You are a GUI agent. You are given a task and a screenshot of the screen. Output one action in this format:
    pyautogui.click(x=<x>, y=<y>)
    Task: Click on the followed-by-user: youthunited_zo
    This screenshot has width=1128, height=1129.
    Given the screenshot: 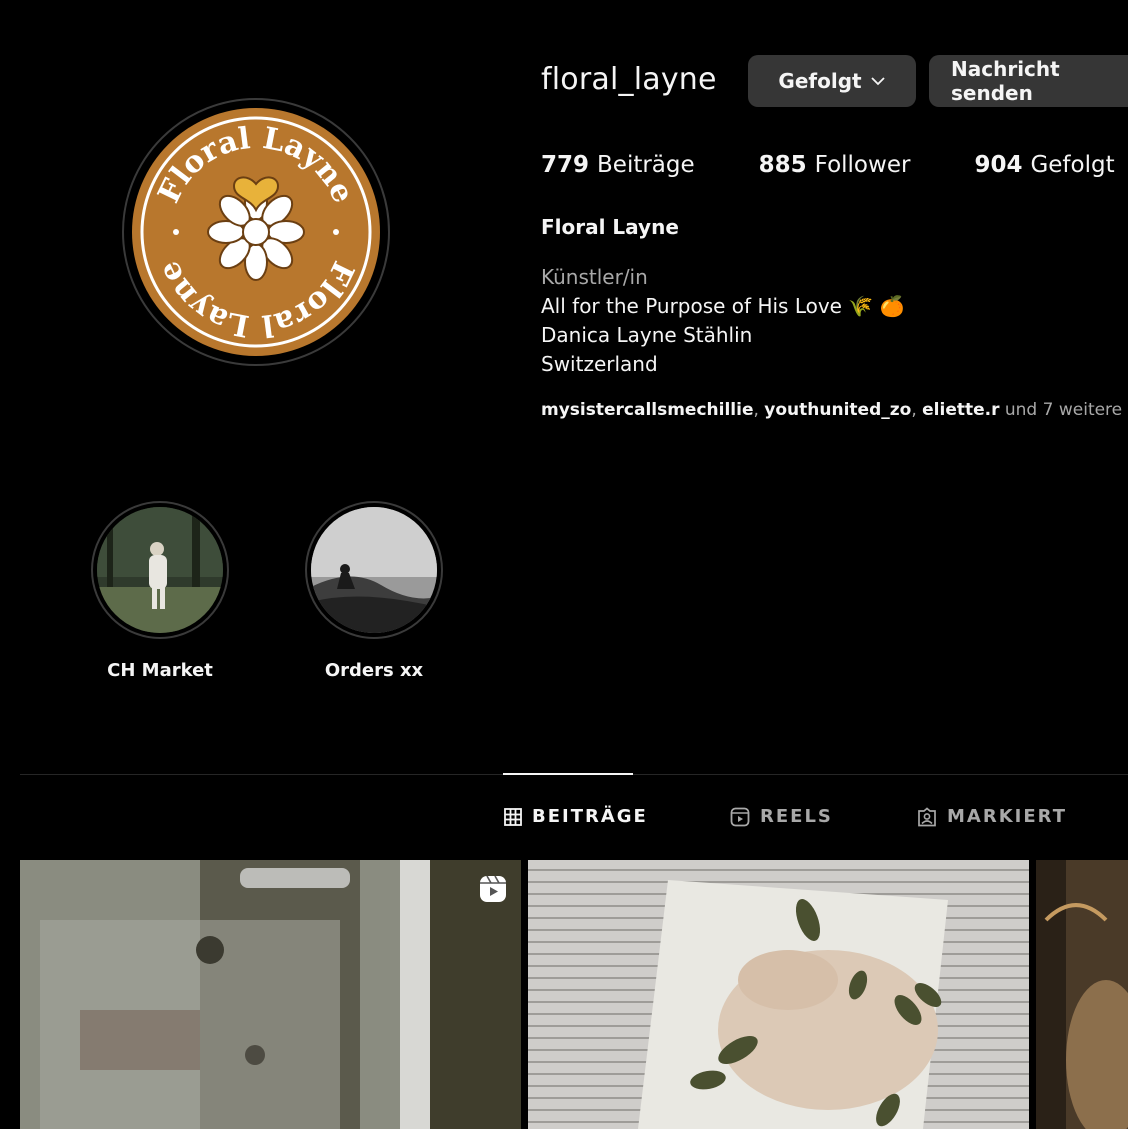 What is the action you would take?
    pyautogui.click(x=837, y=410)
    